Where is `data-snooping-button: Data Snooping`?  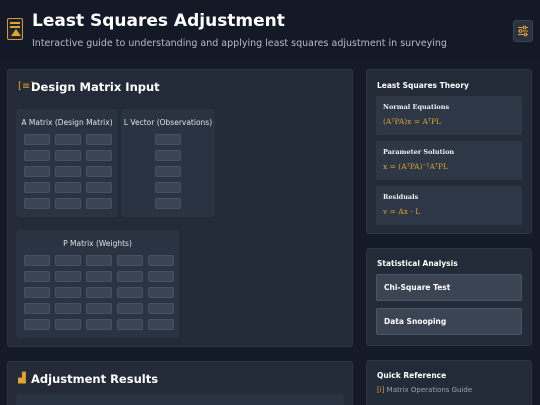
data-snooping-button: Data Snooping is located at coordinates (449, 321).